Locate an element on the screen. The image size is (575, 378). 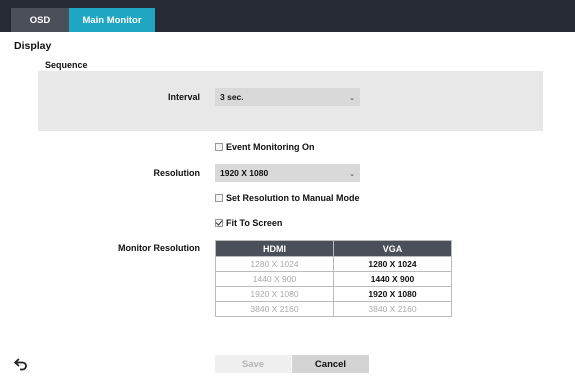
table-row: 3840 X 2160 3840 X 2160 is located at coordinates (333, 309).